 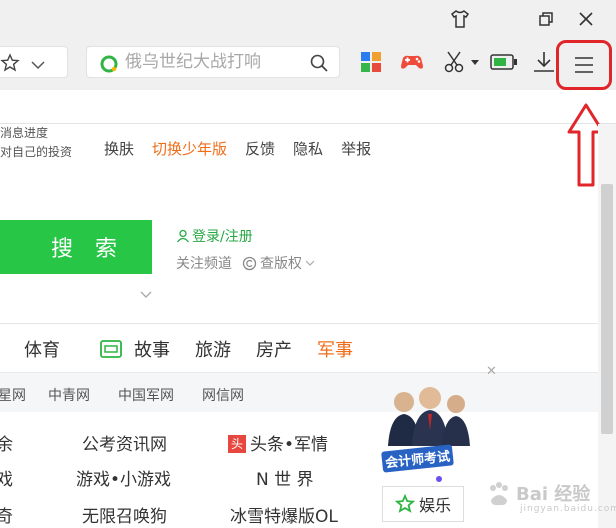 I want to click on grid-link: 戏, so click(x=6, y=477).